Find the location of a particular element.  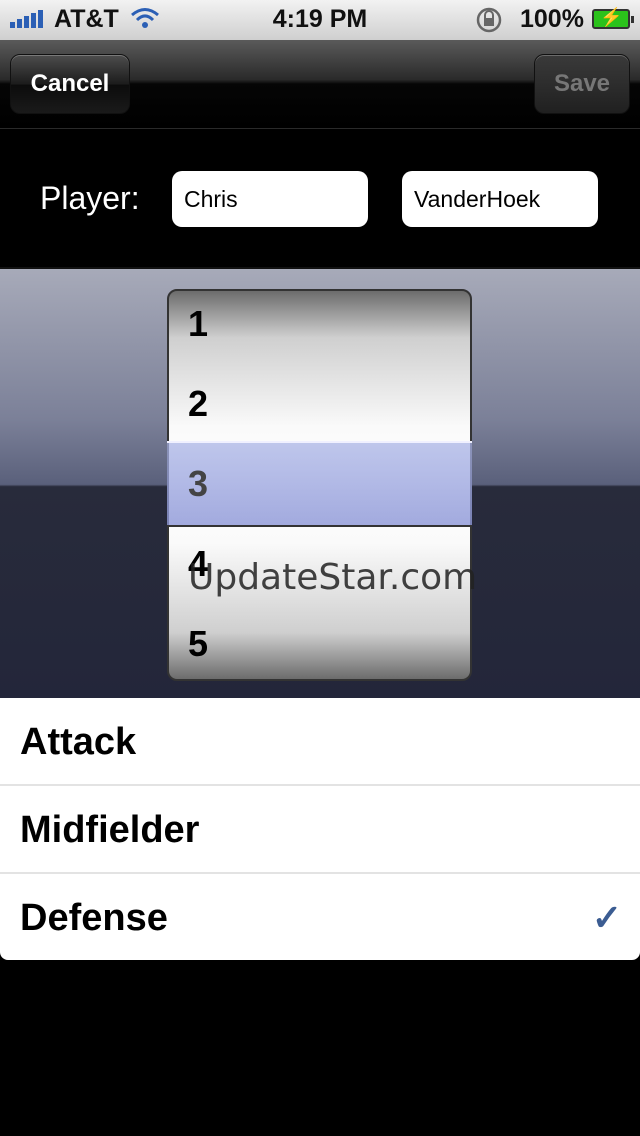

charging-bolt-icon: ⚡ is located at coordinates (611, 17).